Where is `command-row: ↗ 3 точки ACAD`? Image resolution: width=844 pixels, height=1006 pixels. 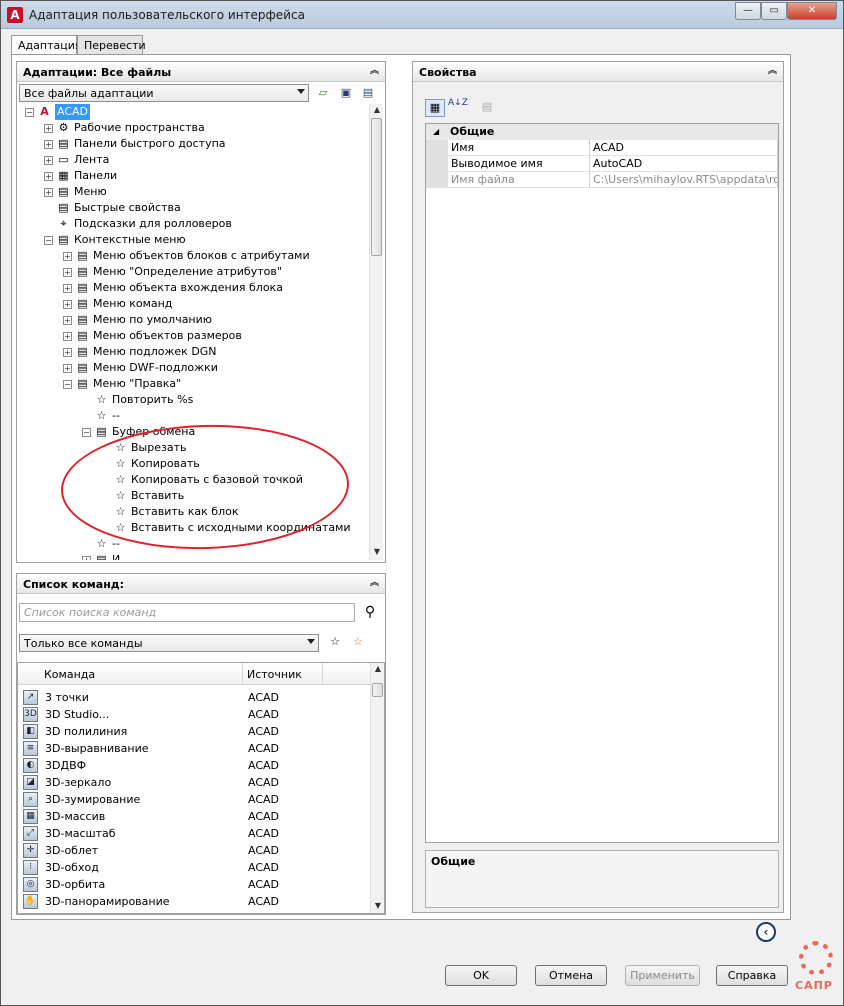 command-row: ↗ 3 точки ACAD is located at coordinates (194, 697).